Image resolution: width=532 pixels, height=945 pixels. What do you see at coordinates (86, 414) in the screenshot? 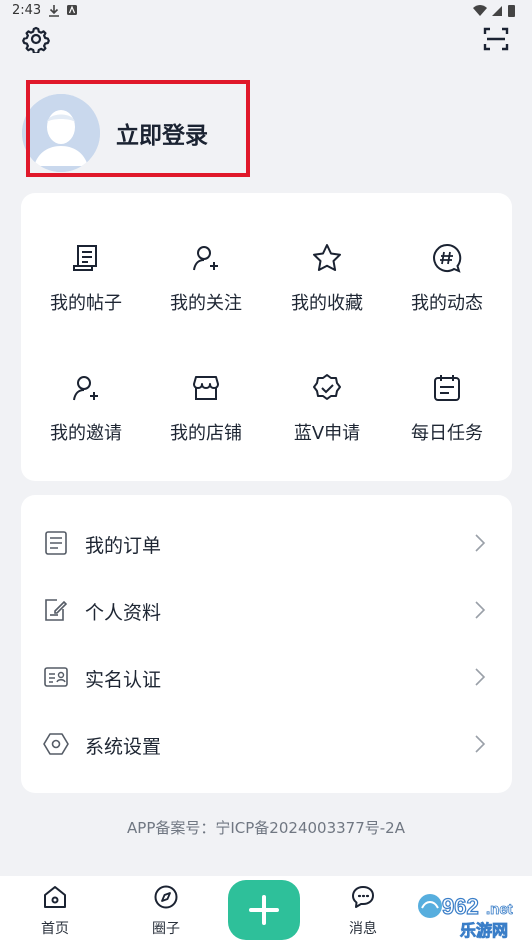
I see `grid-item-invites: 我的邀请` at bounding box center [86, 414].